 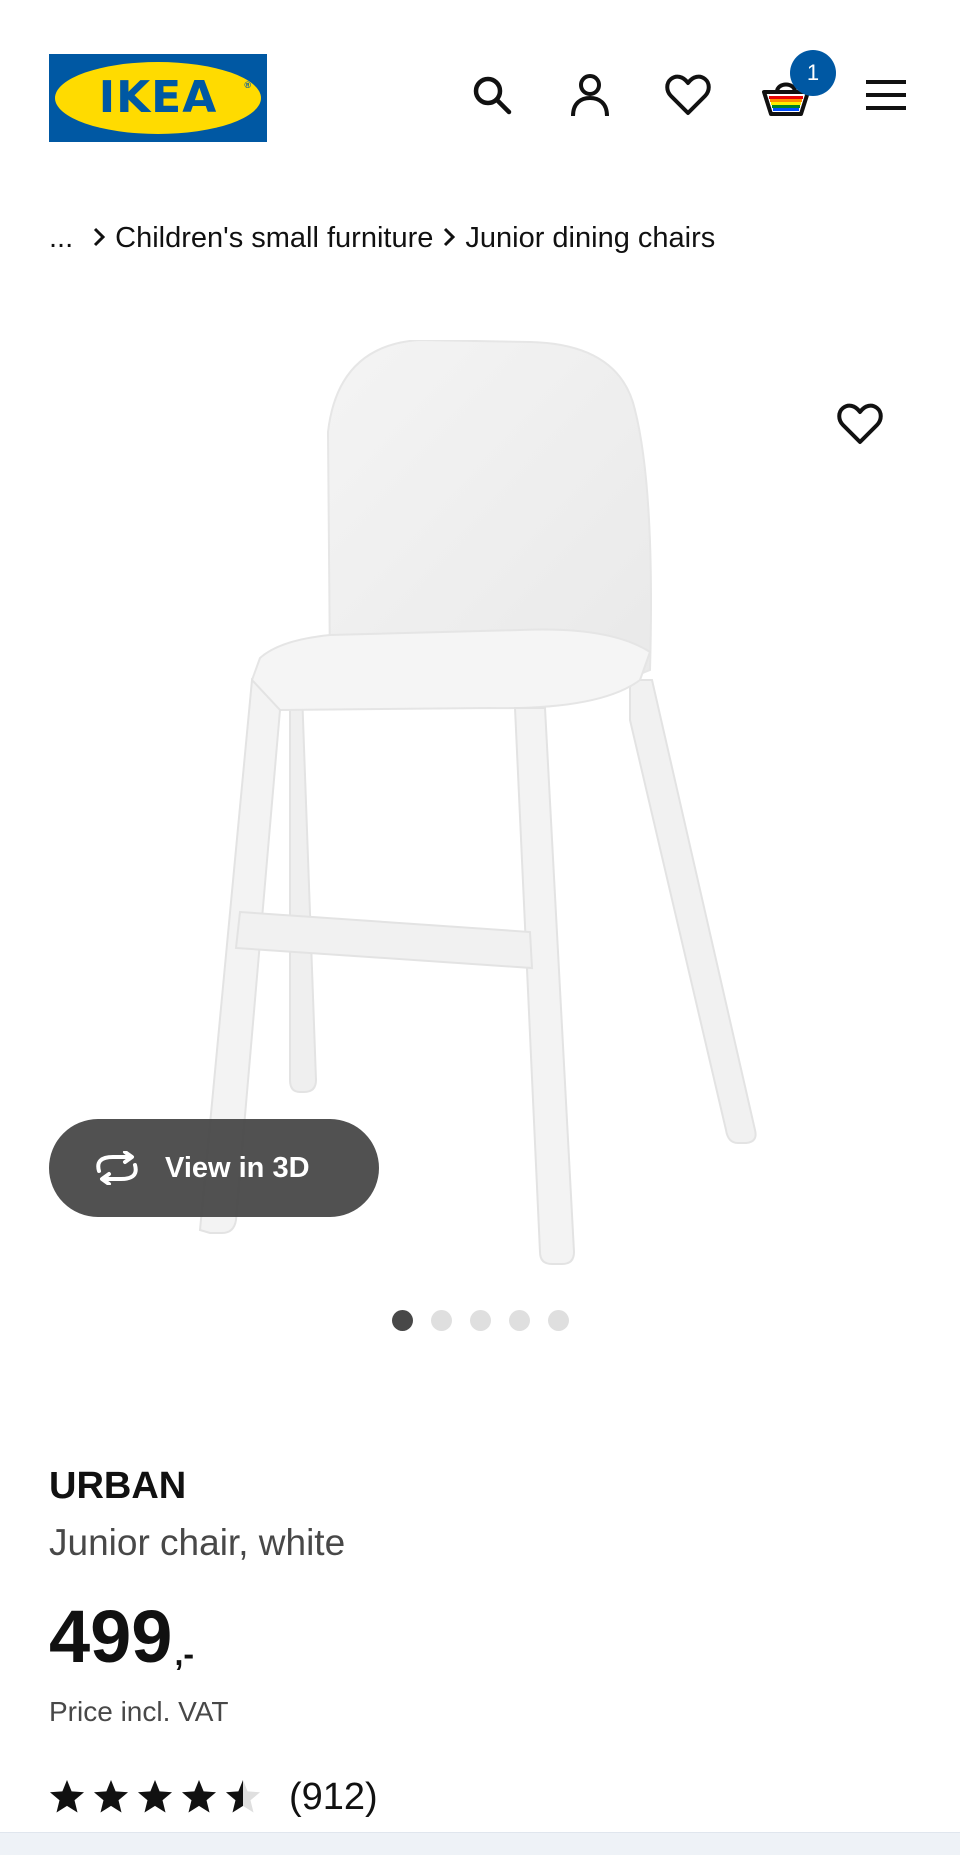 I want to click on star-half-icon, so click(x=243, y=1796).